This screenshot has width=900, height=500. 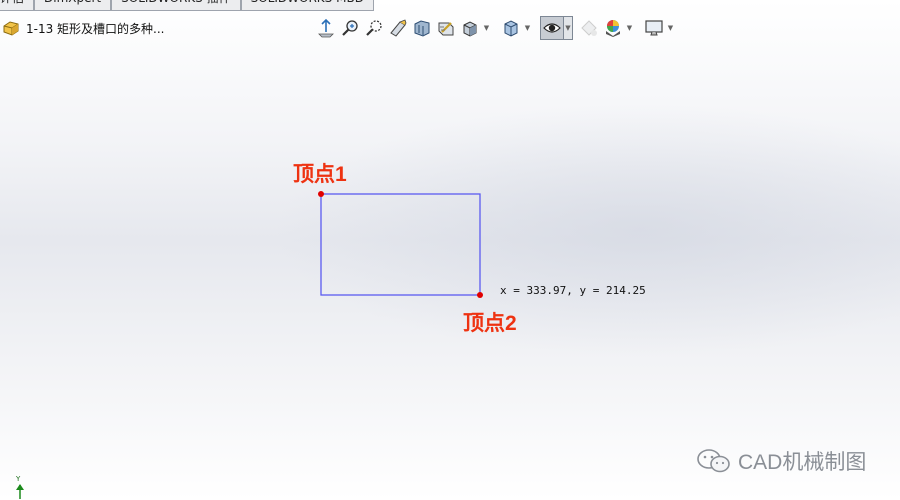 I want to click on cursor-coordinate-readout: x = 333.97, y = 214.25, so click(x=573, y=290).